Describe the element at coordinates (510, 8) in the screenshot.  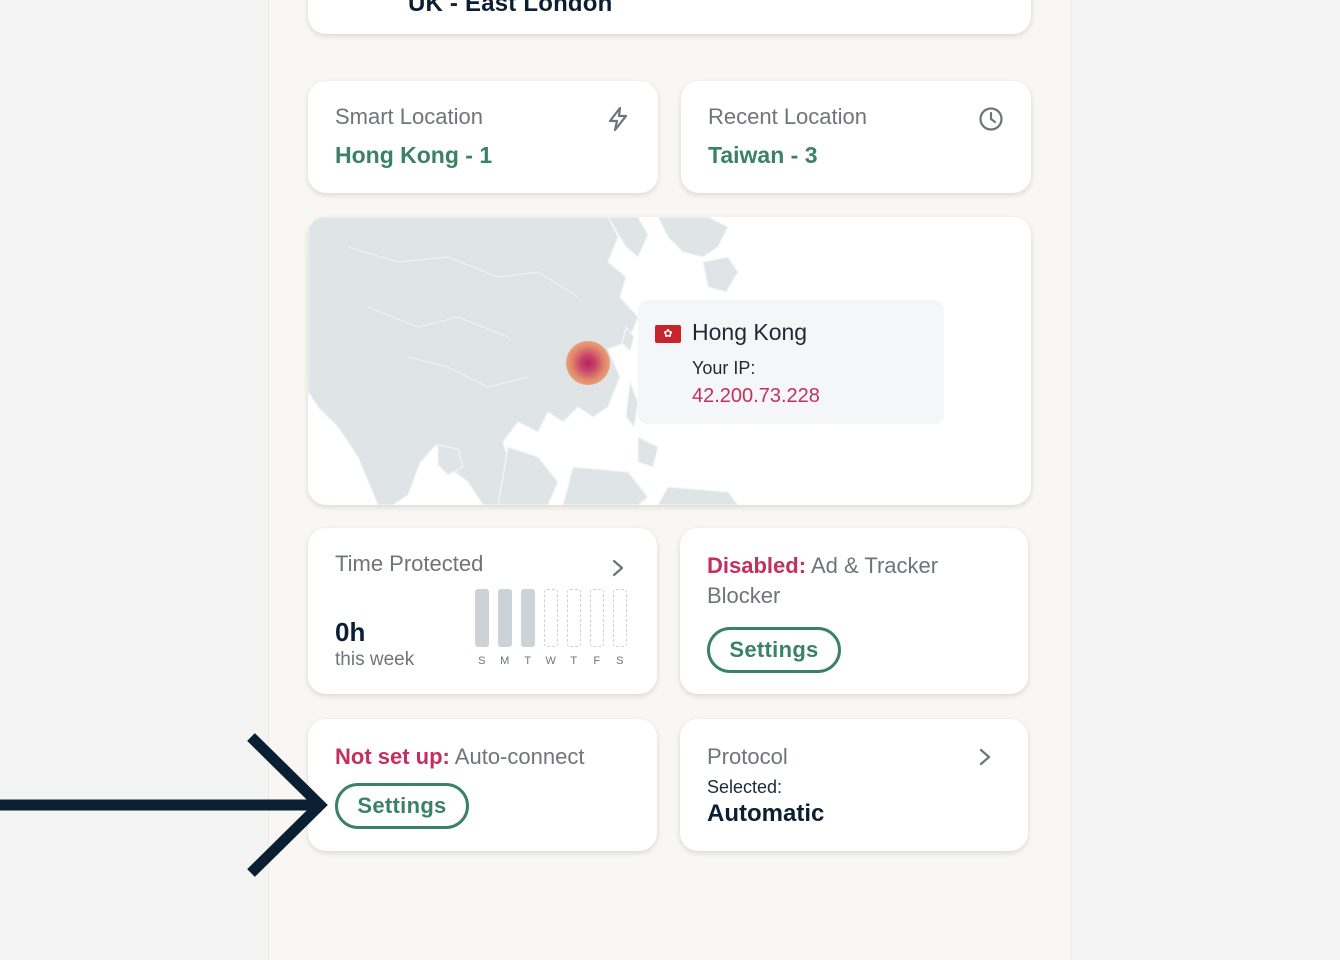
I see `current-location-name: UK - East London` at that location.